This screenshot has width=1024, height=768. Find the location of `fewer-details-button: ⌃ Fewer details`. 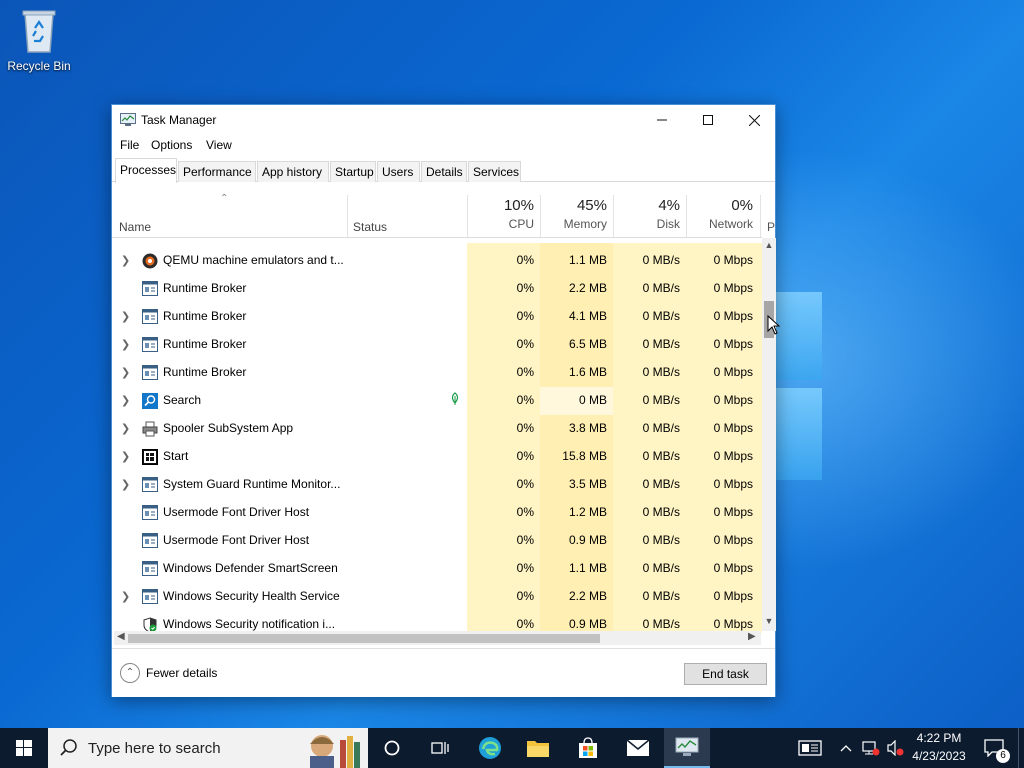

fewer-details-button: ⌃ Fewer details is located at coordinates (168, 673).